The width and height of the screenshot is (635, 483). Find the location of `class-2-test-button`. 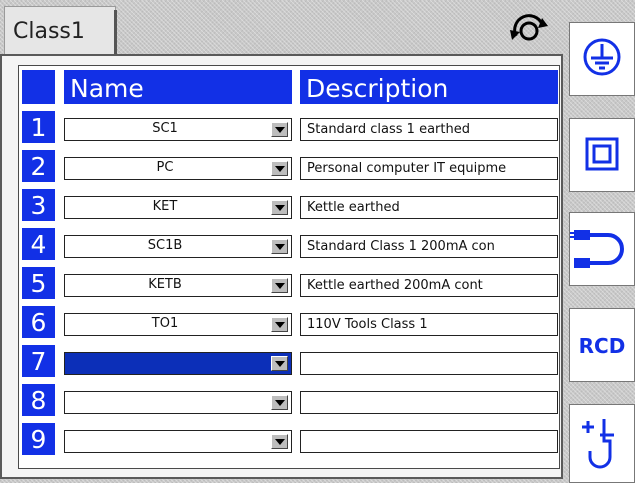

class-2-test-button is located at coordinates (602, 155).